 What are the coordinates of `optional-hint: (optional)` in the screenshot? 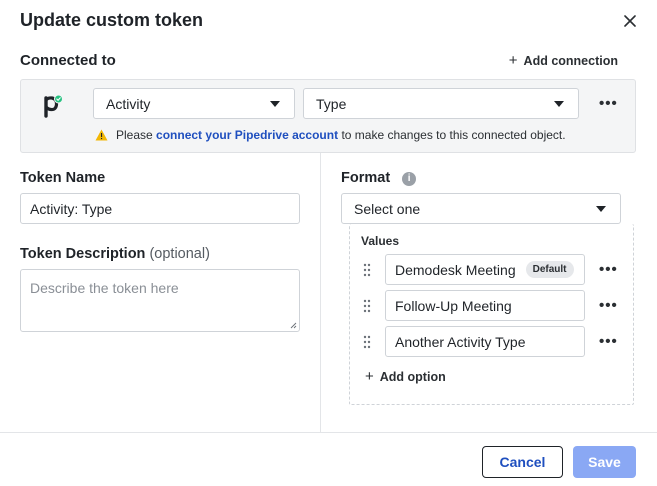 It's located at (179, 254).